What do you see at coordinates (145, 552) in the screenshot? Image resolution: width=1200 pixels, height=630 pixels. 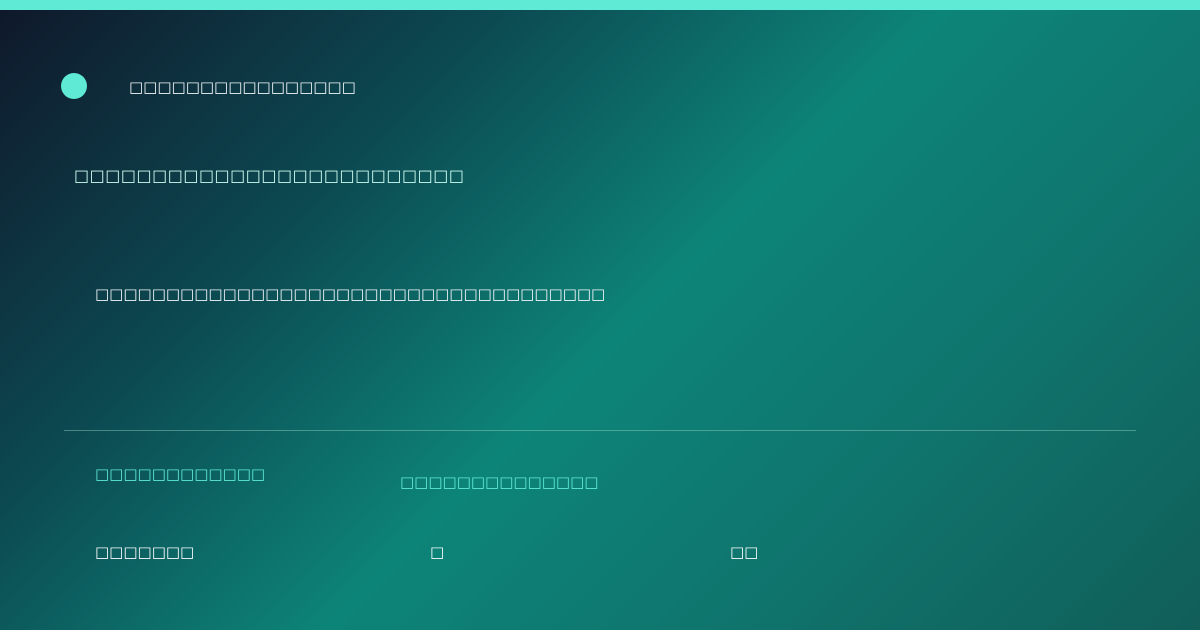 I see `footer-value-1: □□□□□□□` at bounding box center [145, 552].